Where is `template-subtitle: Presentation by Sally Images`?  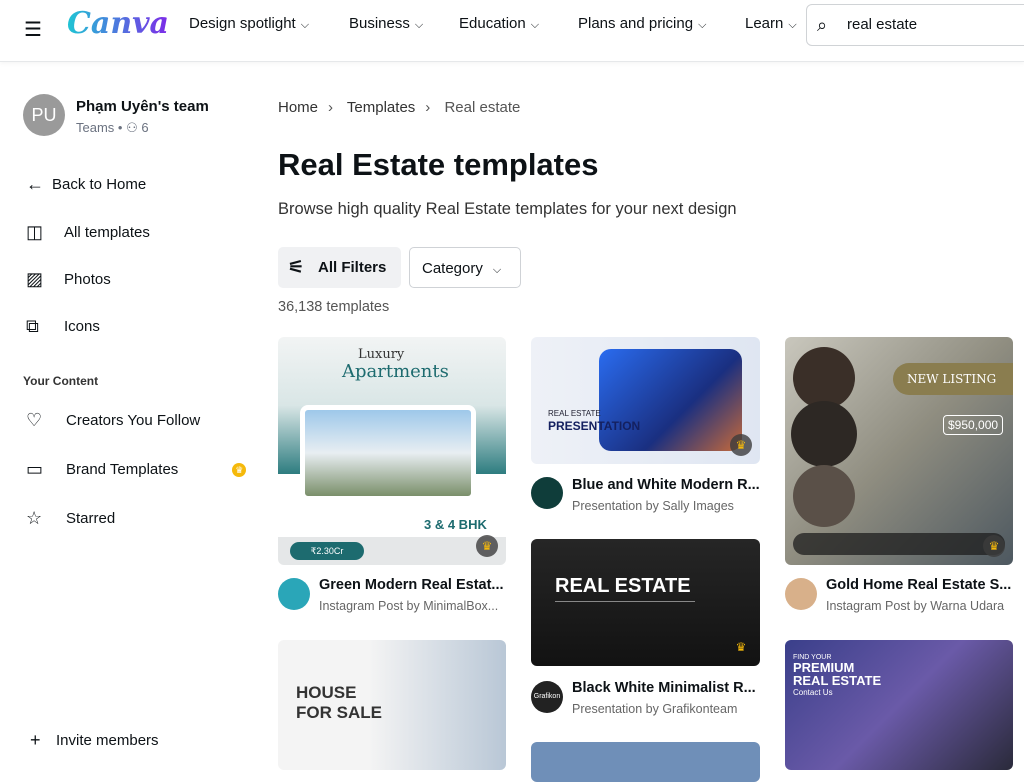
template-subtitle: Presentation by Sally Images is located at coordinates (668, 506).